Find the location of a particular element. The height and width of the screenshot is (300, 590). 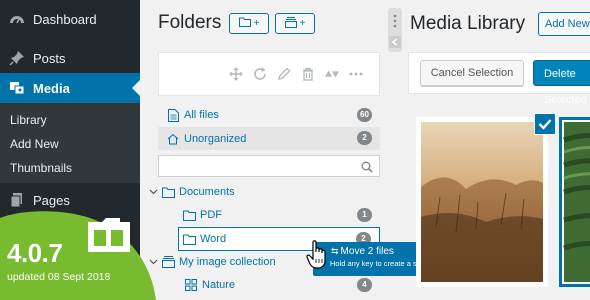

search-icon is located at coordinates (367, 169).